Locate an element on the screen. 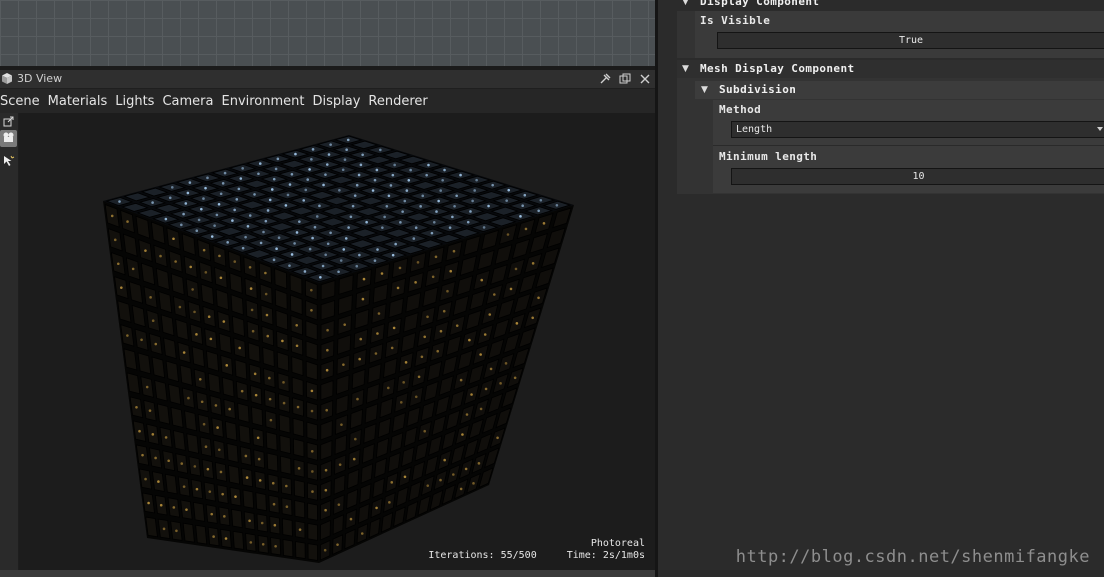  divider is located at coordinates (908, 145).